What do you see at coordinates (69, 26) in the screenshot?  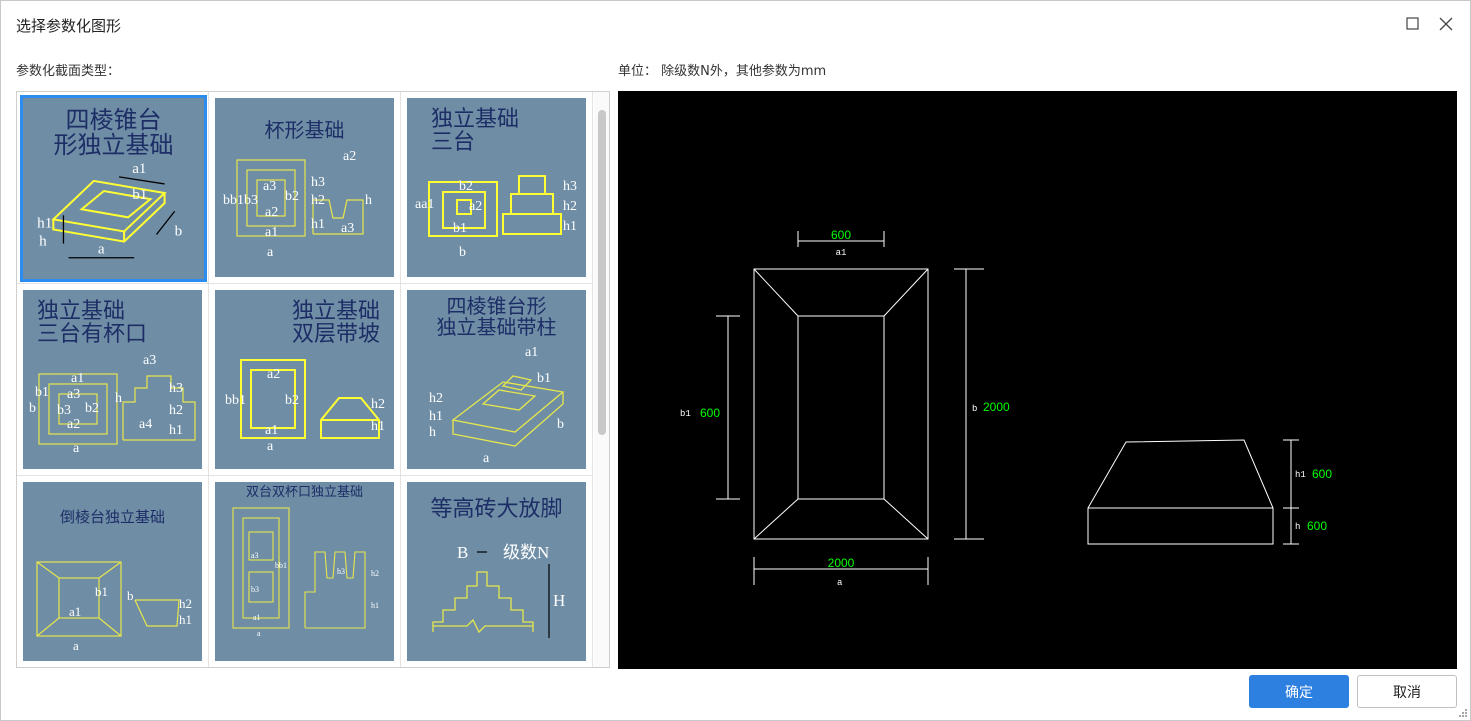 I see `dialog-title: 选择参数化图形` at bounding box center [69, 26].